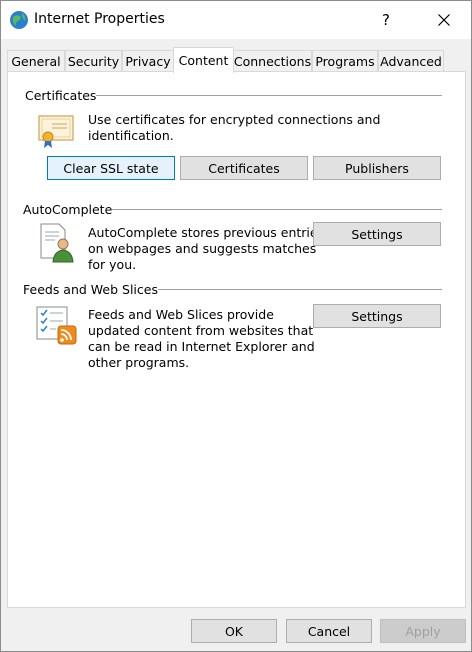 Image resolution: width=472 pixels, height=652 pixels. I want to click on autocomplete-settings-button: Settings, so click(377, 234).